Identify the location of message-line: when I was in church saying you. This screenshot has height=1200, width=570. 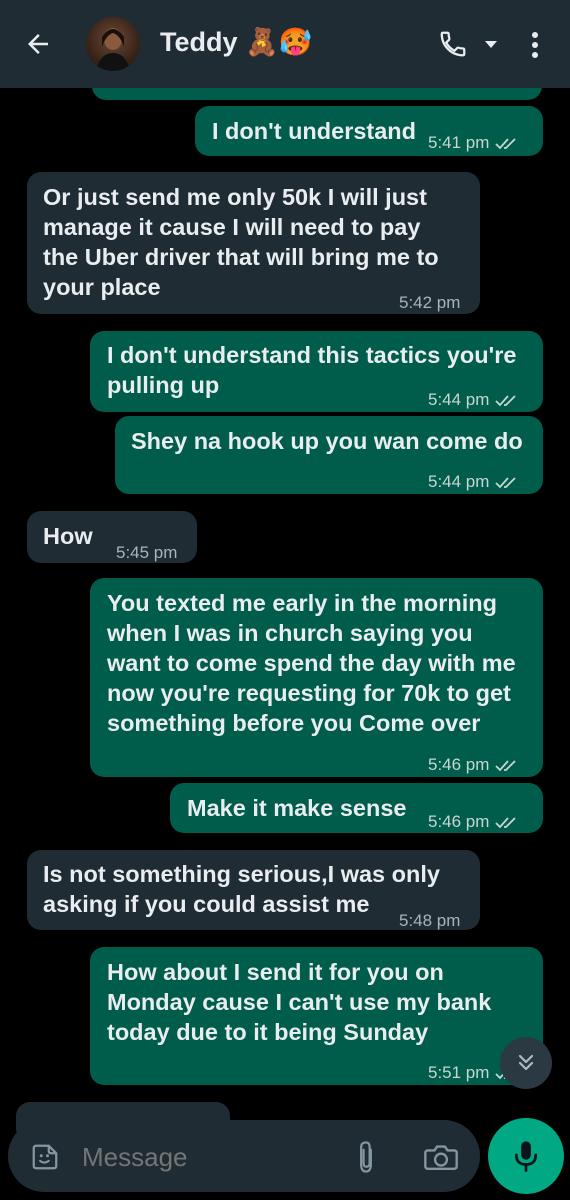
(290, 633).